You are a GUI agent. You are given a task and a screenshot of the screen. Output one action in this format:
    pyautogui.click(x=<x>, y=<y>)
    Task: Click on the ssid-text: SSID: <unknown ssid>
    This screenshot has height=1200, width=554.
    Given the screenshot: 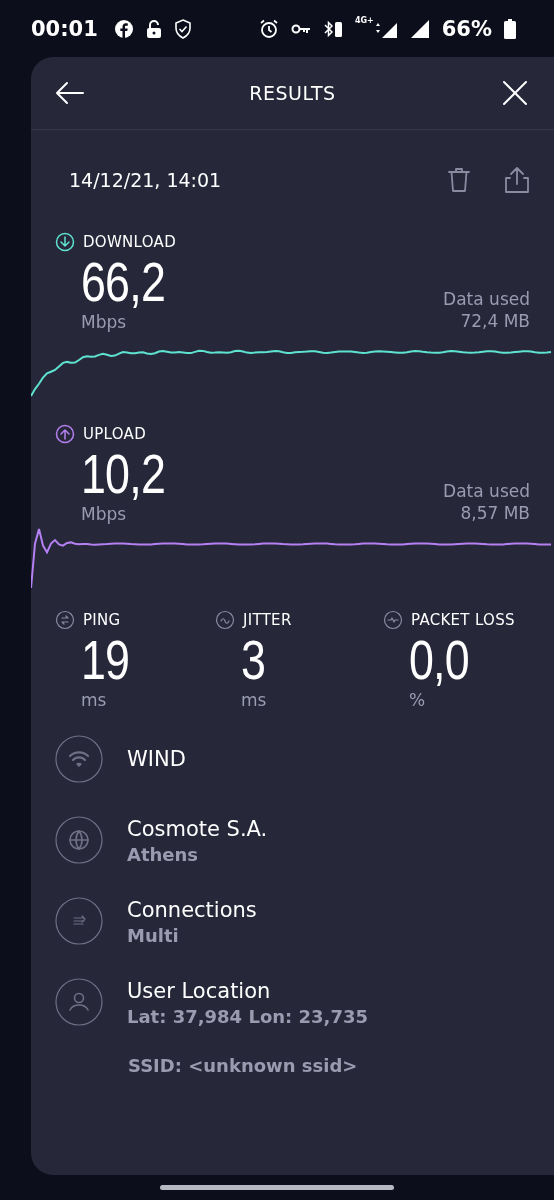 What is the action you would take?
    pyautogui.click(x=243, y=1065)
    